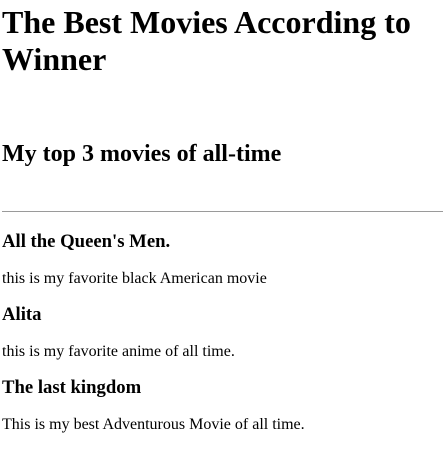  I want to click on movie-description: this is my favorite anime of all time., so click(118, 351).